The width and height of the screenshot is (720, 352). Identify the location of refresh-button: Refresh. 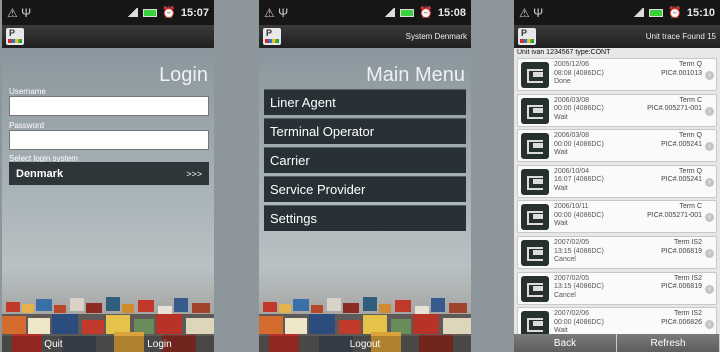
(668, 343).